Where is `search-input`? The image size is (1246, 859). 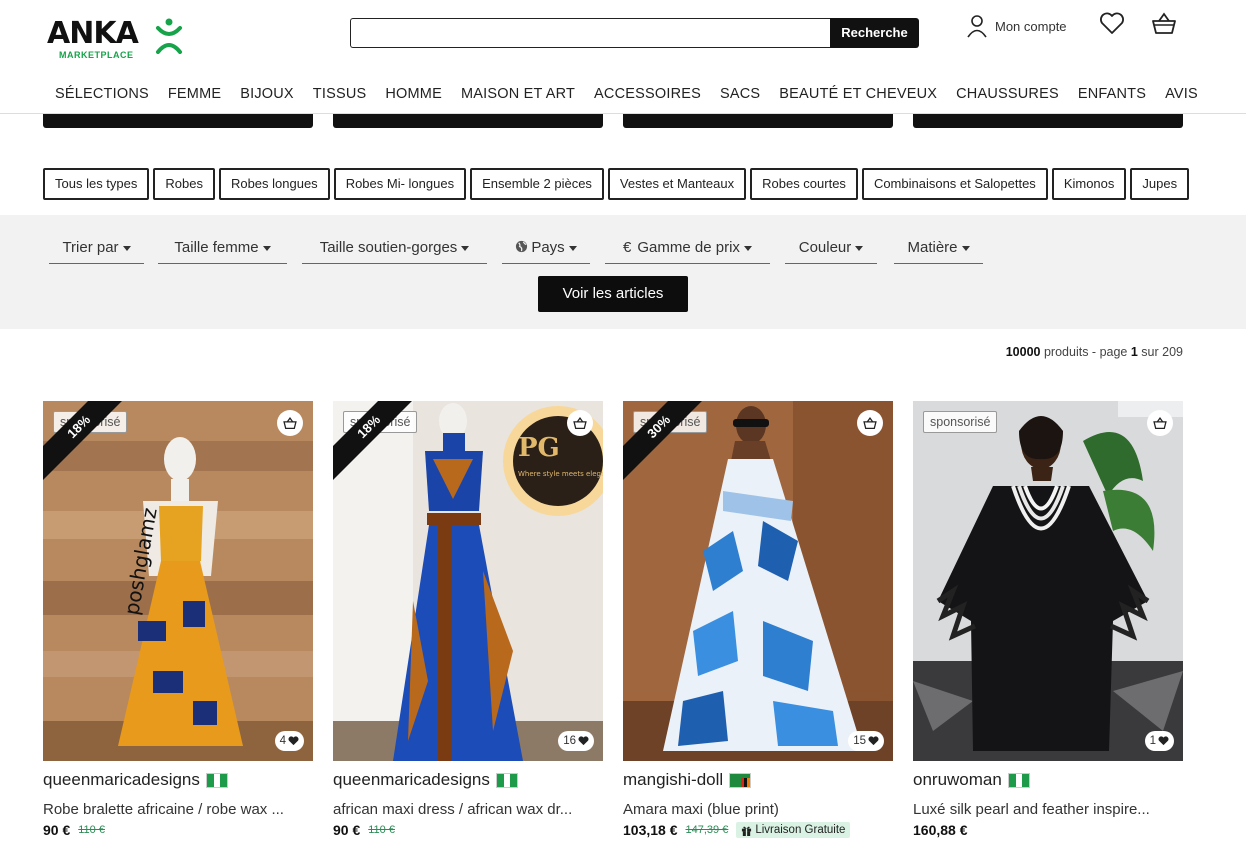
search-input is located at coordinates (590, 33).